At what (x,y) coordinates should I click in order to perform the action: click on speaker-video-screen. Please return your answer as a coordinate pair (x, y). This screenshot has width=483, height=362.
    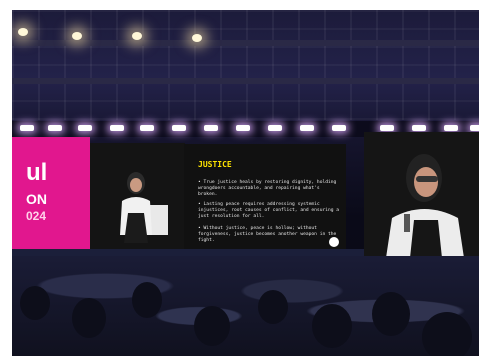
    Looking at the image, I should click on (137, 198).